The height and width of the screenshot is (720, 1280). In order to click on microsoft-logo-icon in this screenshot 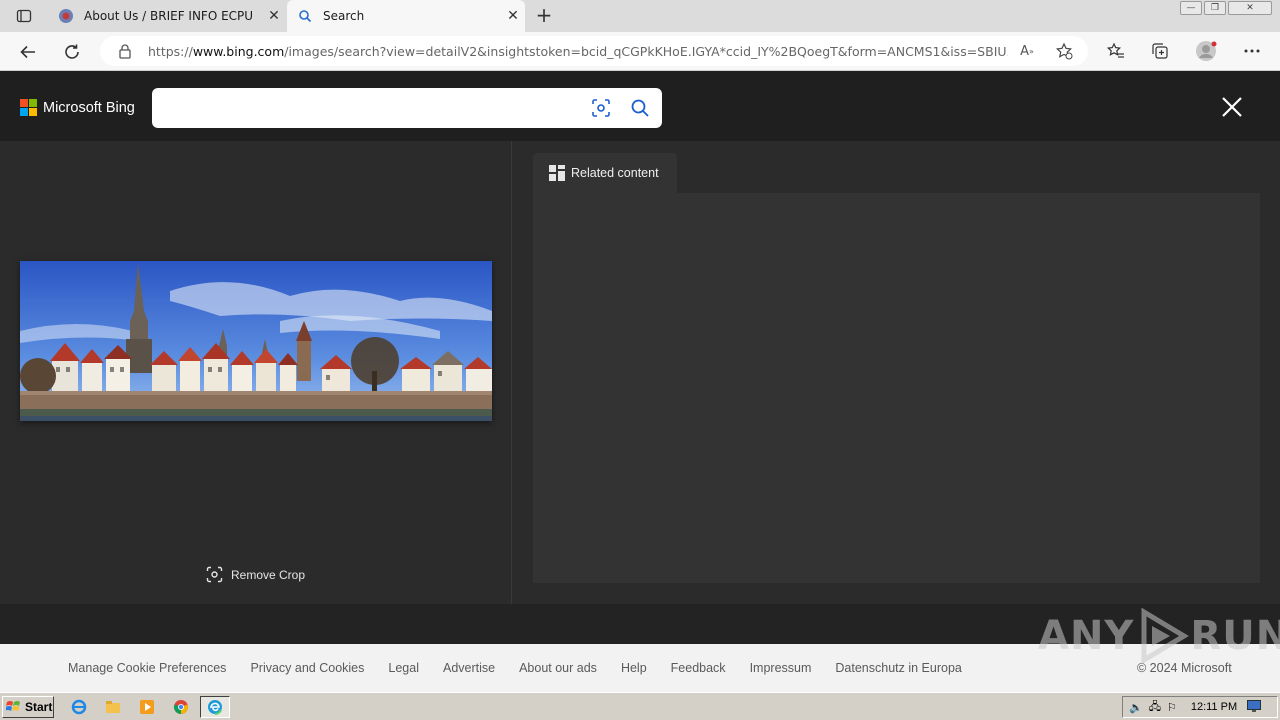, I will do `click(28, 107)`.